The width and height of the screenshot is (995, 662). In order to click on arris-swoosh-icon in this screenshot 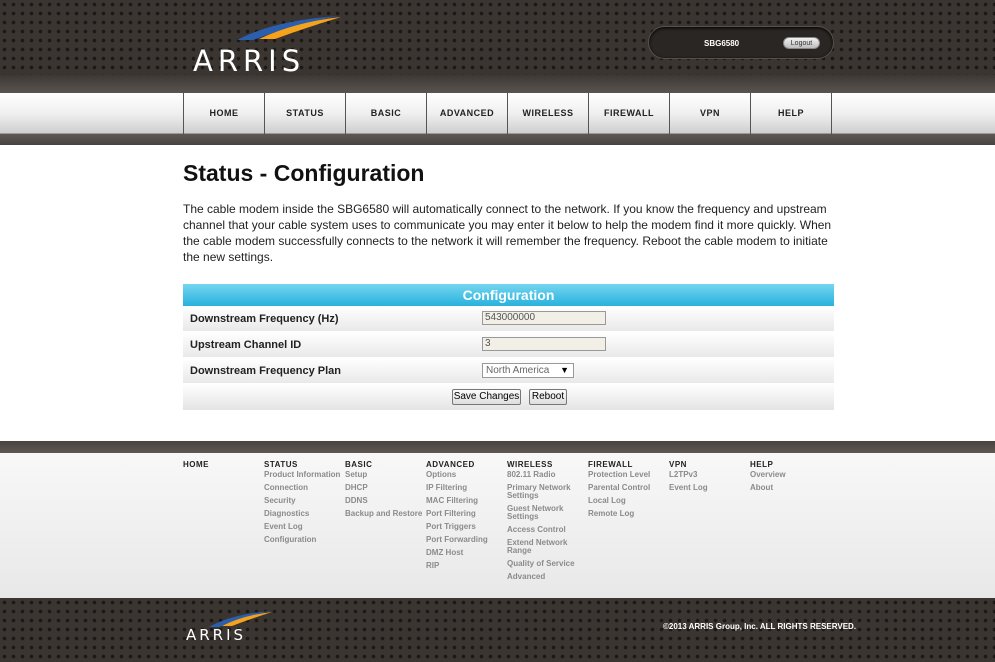, I will do `click(289, 28)`.